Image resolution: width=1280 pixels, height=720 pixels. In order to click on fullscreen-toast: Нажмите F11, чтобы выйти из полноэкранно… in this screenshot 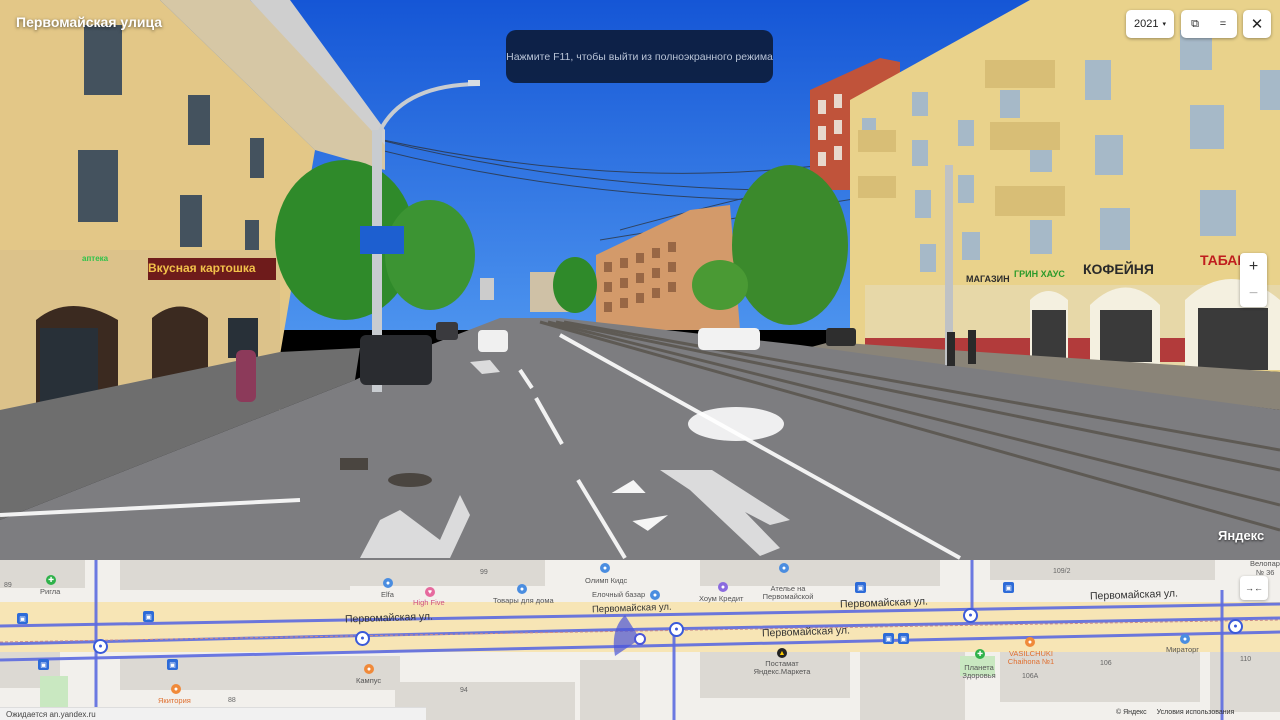, I will do `click(639, 56)`.